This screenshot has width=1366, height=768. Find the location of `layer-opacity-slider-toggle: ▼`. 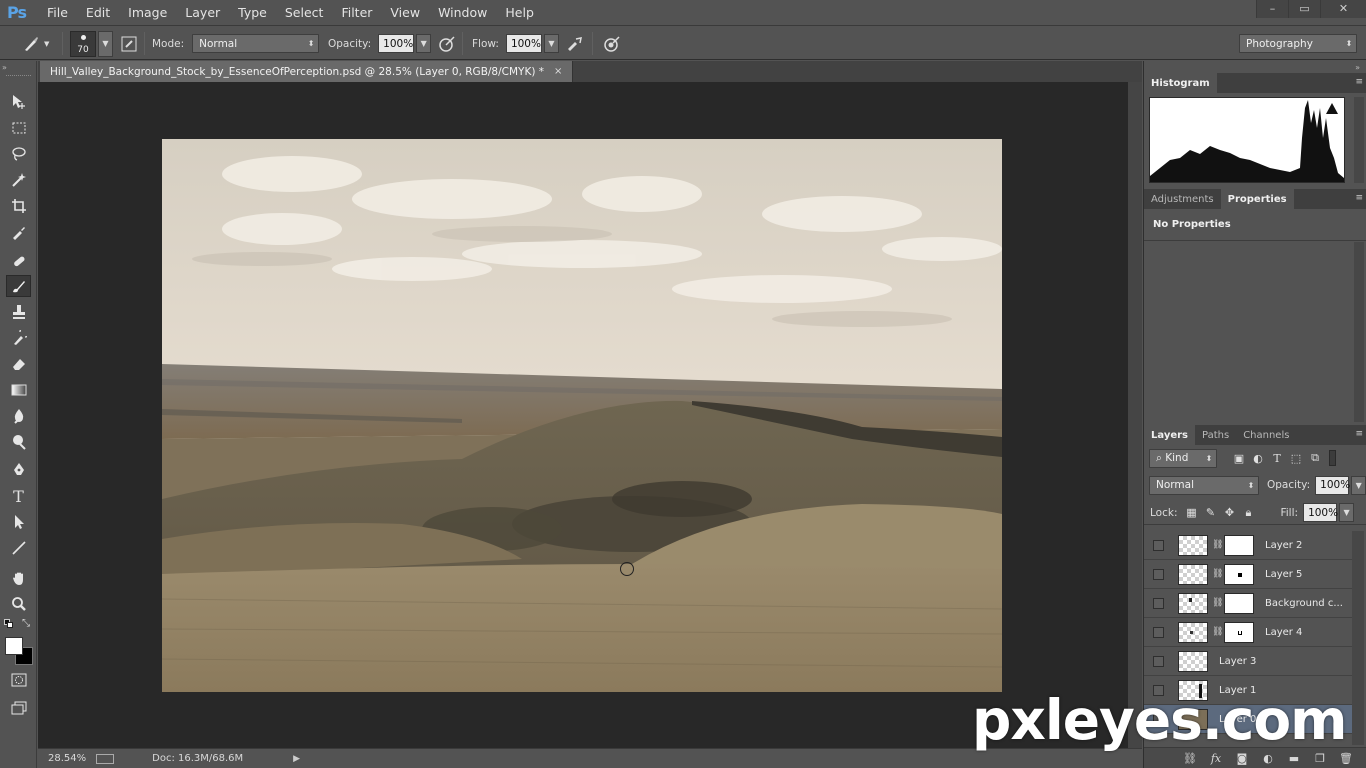

layer-opacity-slider-toggle: ▼ is located at coordinates (1358, 485).